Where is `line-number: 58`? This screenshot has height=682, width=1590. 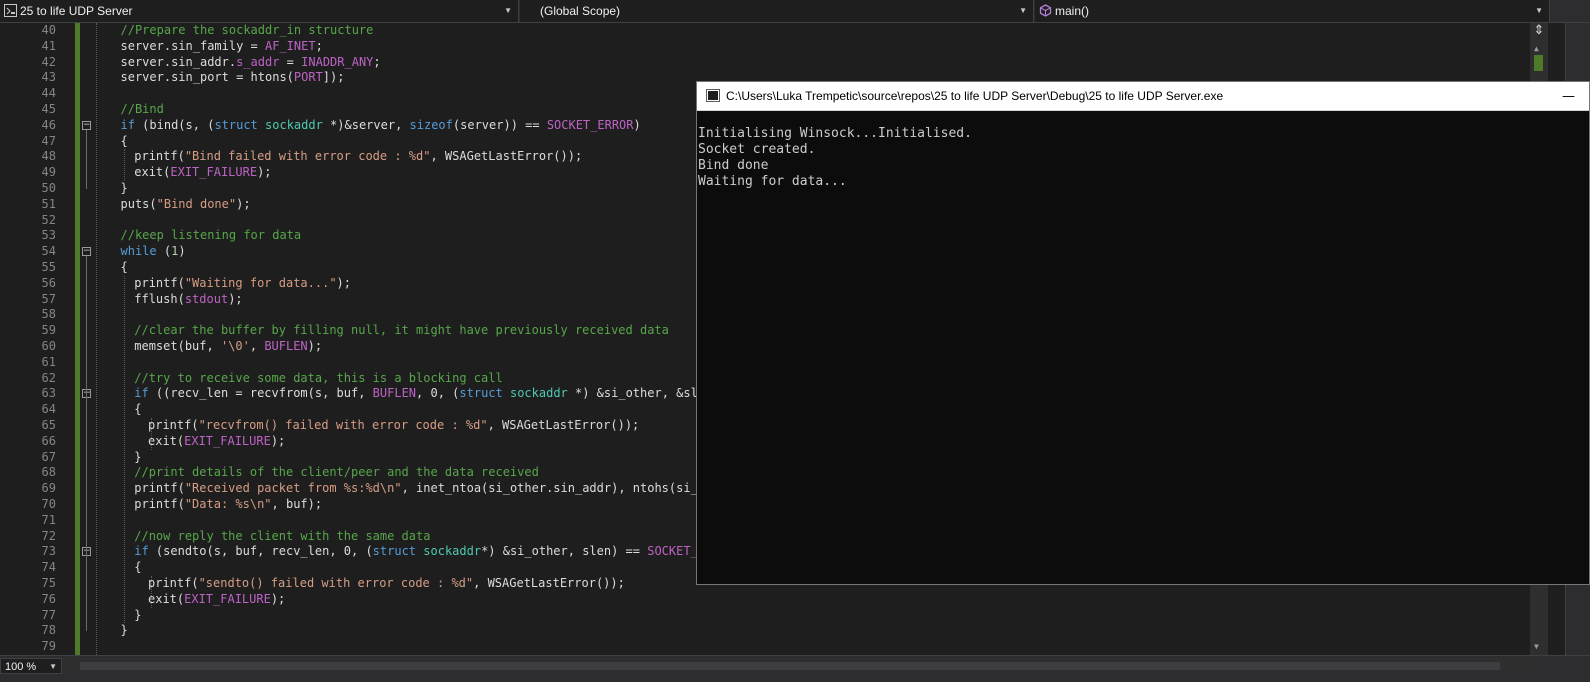
line-number: 58 is located at coordinates (48, 314).